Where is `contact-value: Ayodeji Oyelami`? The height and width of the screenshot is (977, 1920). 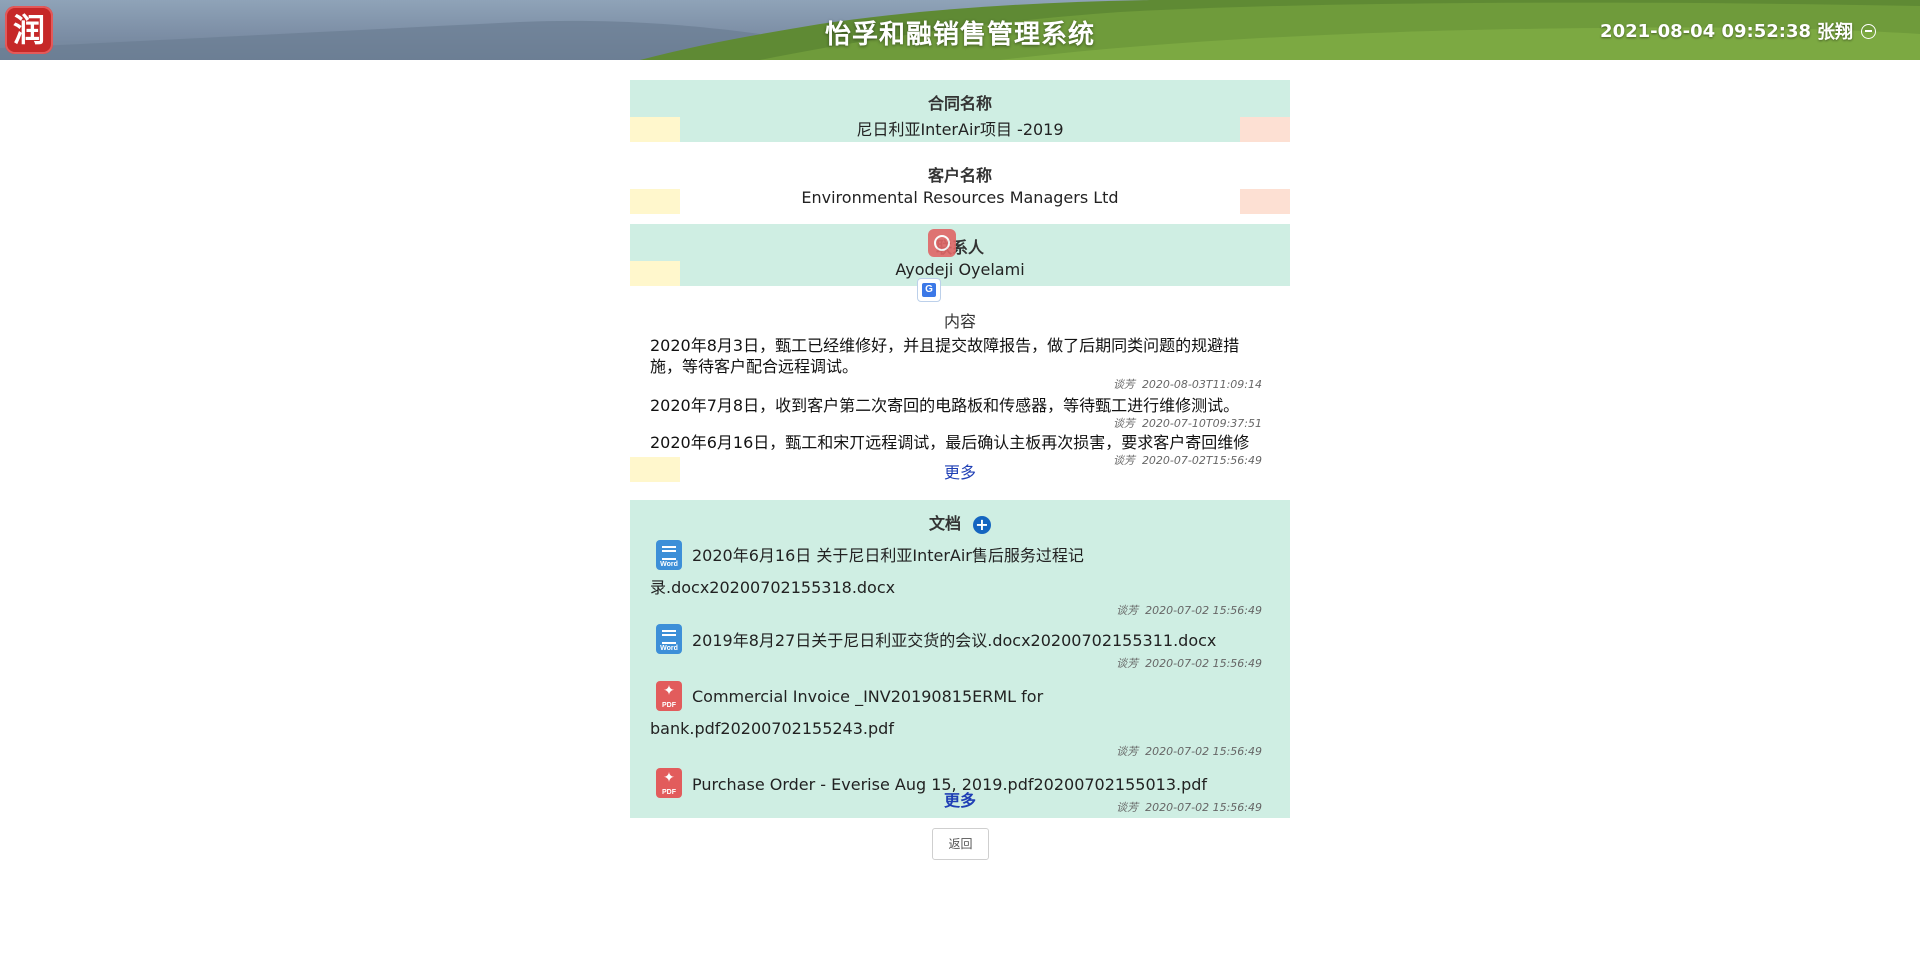
contact-value: Ayodeji Oyelami is located at coordinates (960, 269).